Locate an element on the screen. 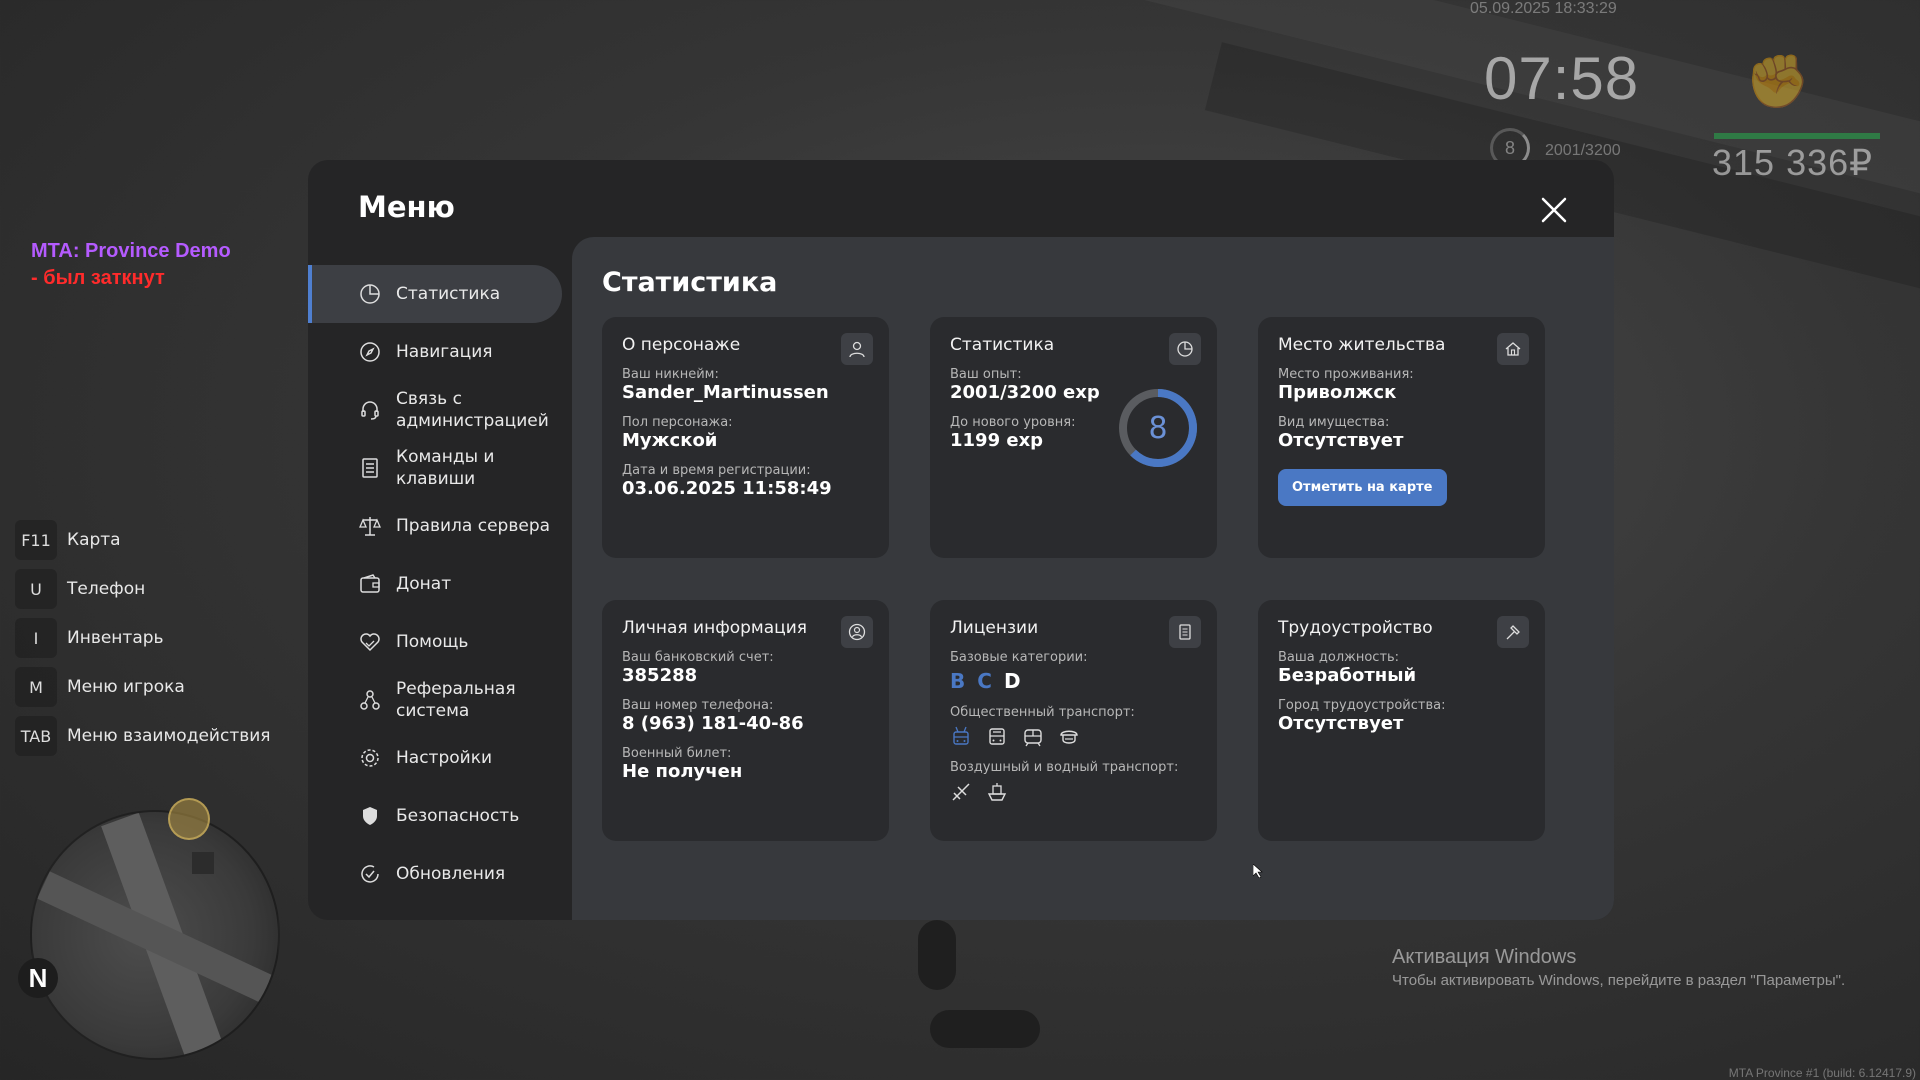  minimap-marker is located at coordinates (189, 819).